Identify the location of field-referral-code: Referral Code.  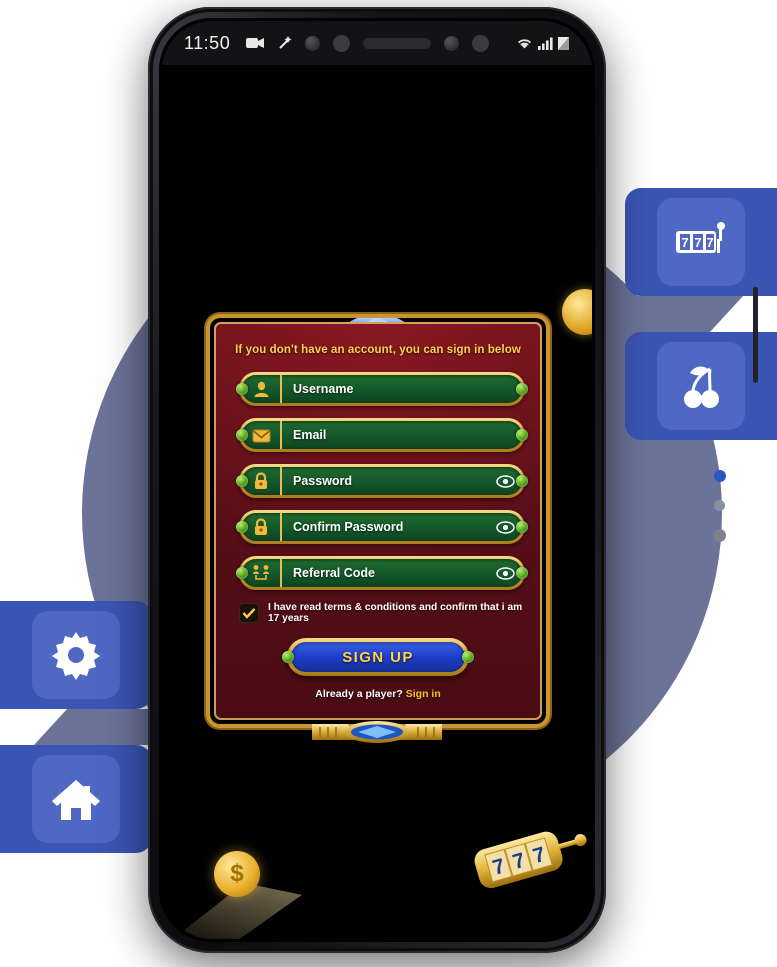
(382, 573).